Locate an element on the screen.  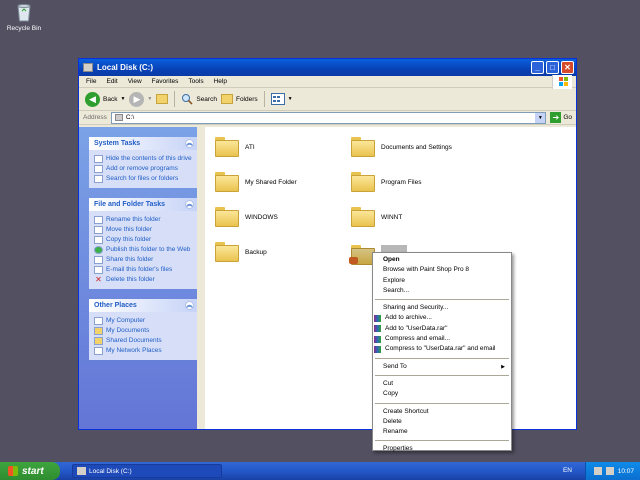
folder-documents-settings: Documents and Settings is located at coordinates (401, 147).